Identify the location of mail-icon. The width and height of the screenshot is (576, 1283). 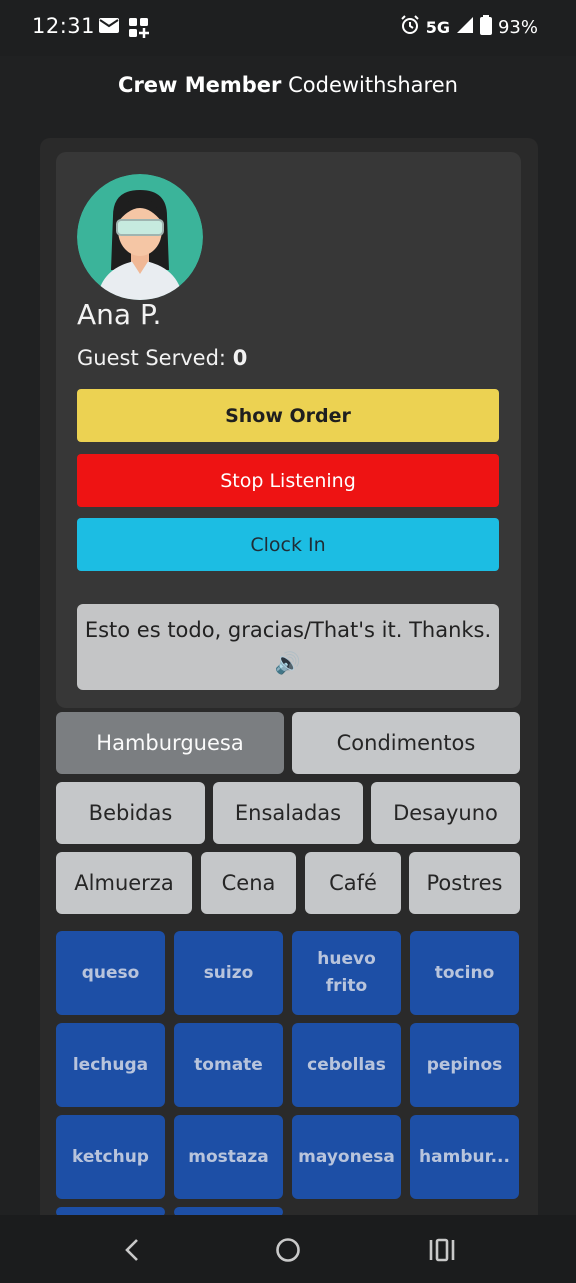
(109, 30).